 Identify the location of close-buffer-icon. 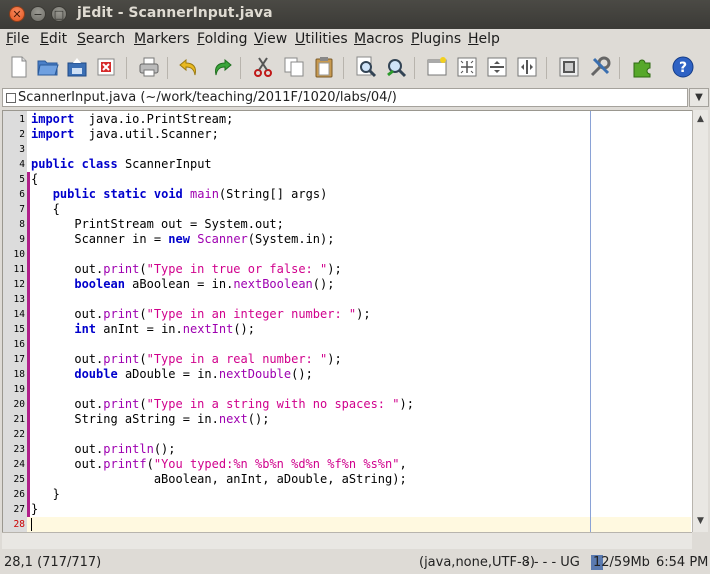
(106, 67).